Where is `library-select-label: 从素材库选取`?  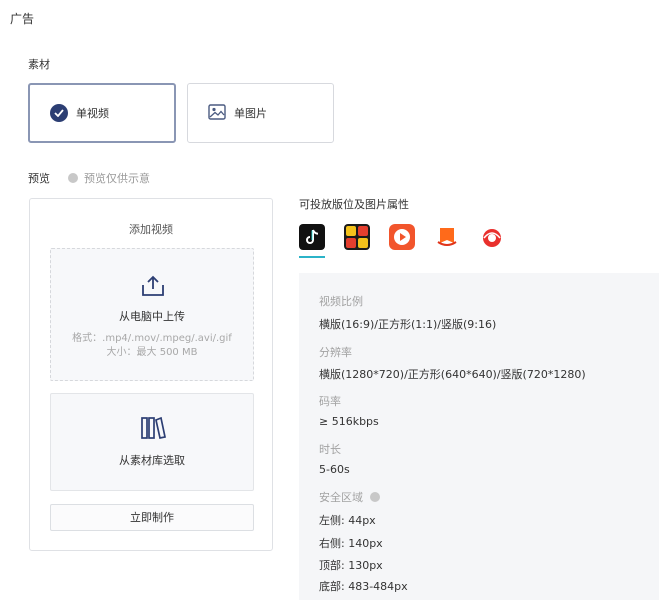 library-select-label: 从素材库选取 is located at coordinates (152, 460).